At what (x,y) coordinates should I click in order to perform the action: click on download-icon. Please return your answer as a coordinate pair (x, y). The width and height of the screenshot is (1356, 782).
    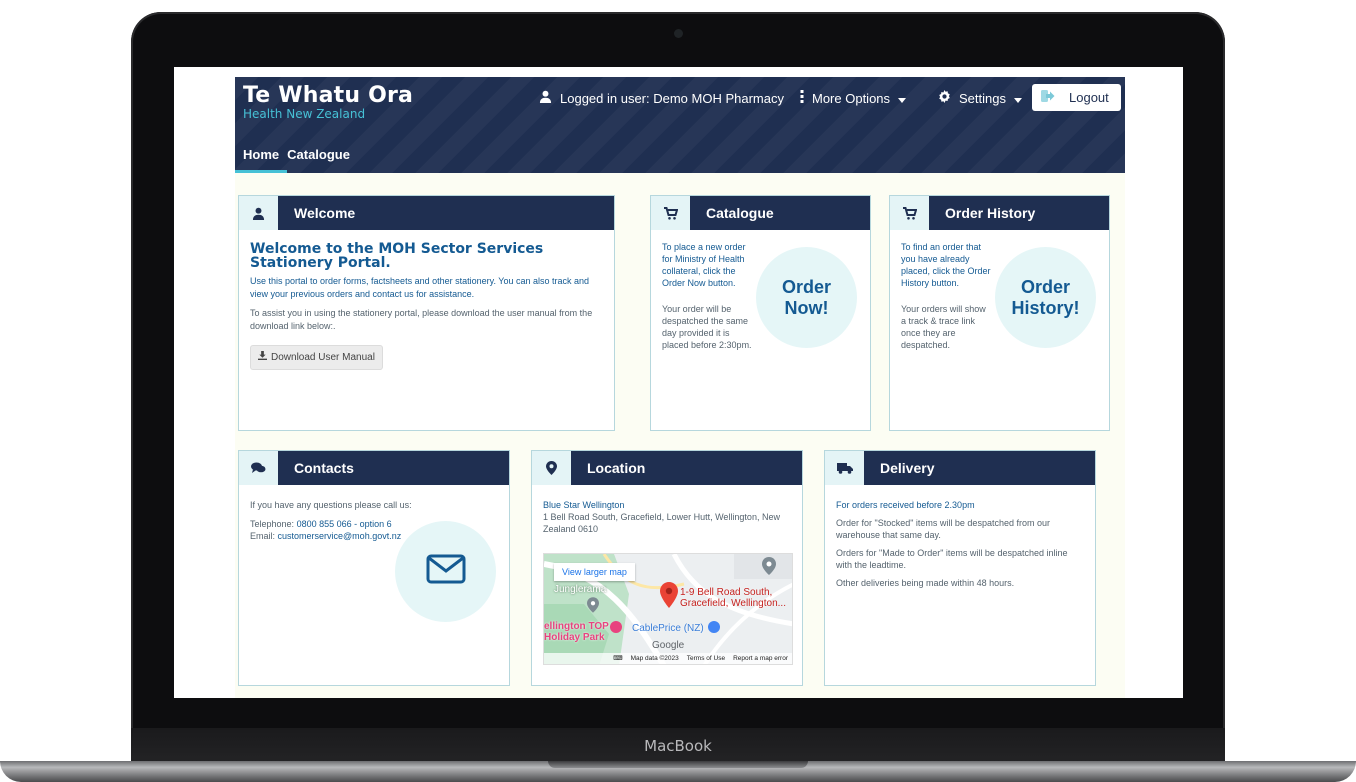
    Looking at the image, I should click on (262, 357).